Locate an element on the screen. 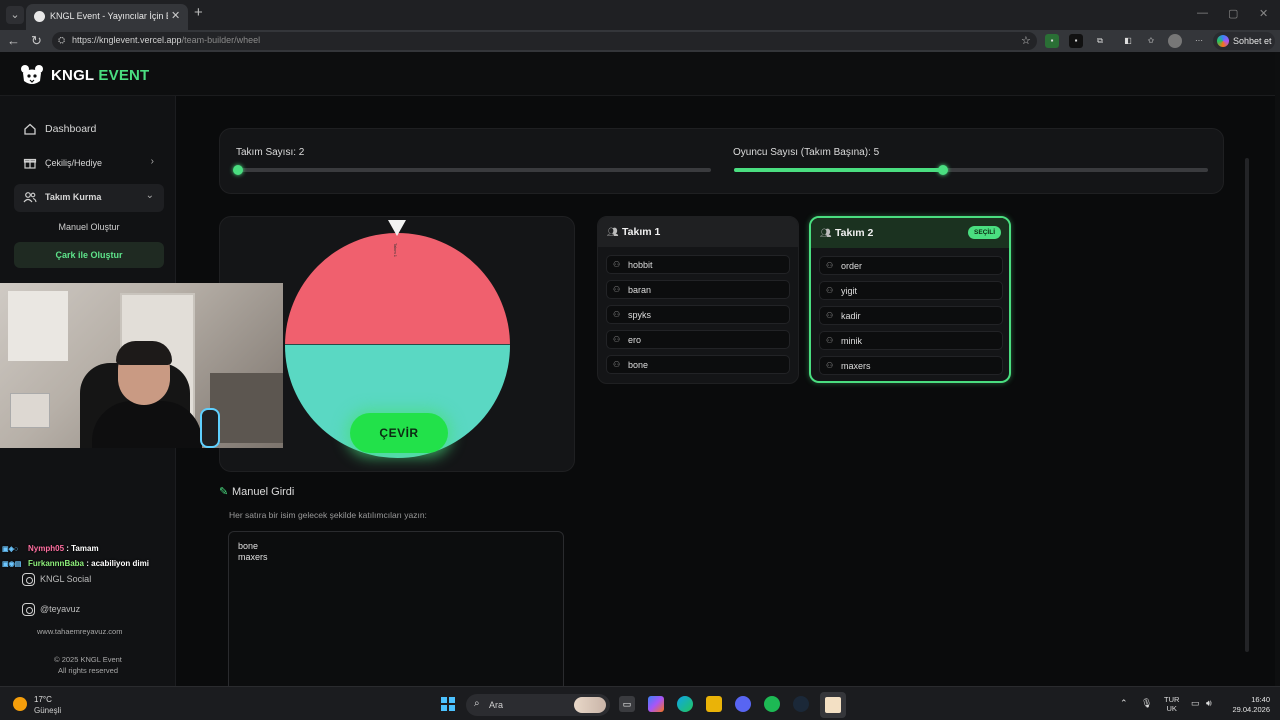  more-options-icon: ··· is located at coordinates (1199, 41).